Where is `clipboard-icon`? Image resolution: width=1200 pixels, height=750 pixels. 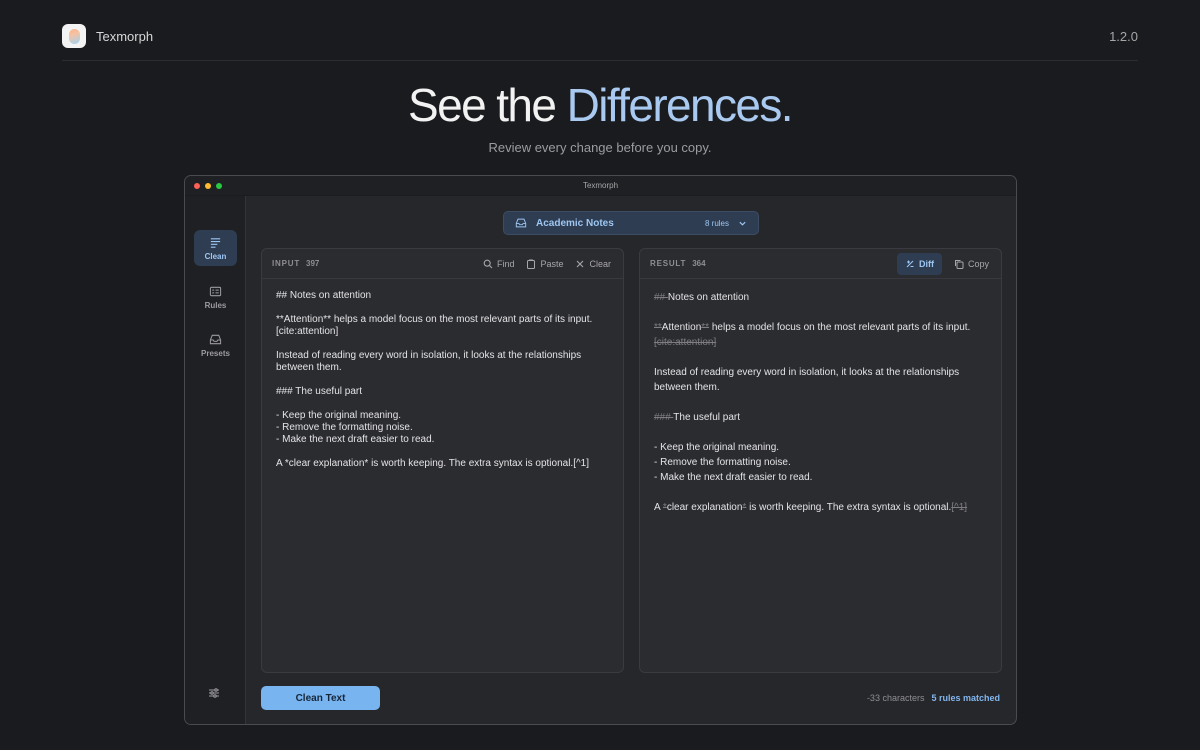 clipboard-icon is located at coordinates (531, 264).